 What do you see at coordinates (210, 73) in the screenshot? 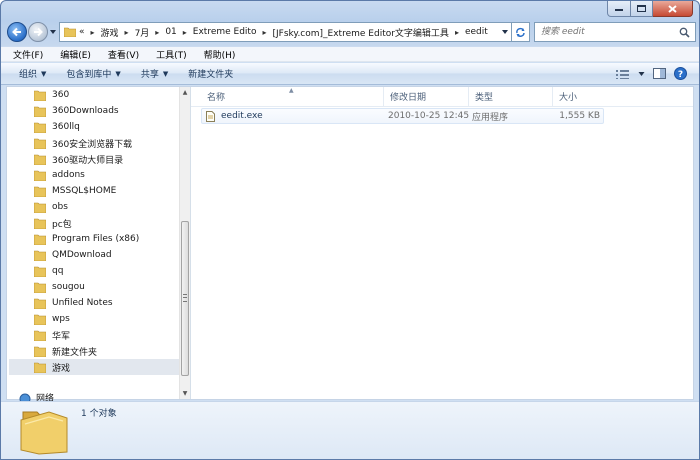
I see `new-folder-button: 新建文件夹` at bounding box center [210, 73].